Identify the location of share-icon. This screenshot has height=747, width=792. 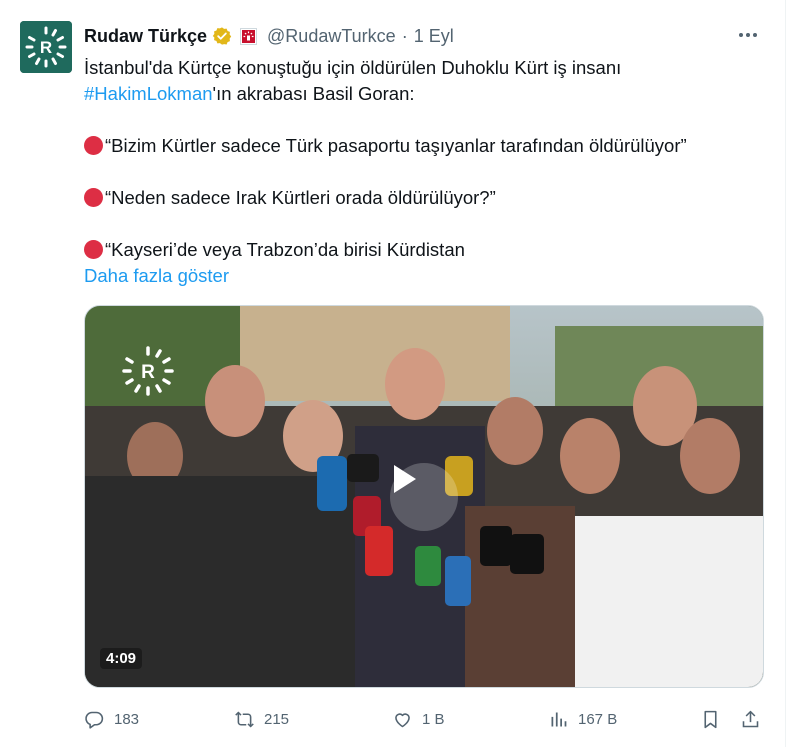
(750, 718).